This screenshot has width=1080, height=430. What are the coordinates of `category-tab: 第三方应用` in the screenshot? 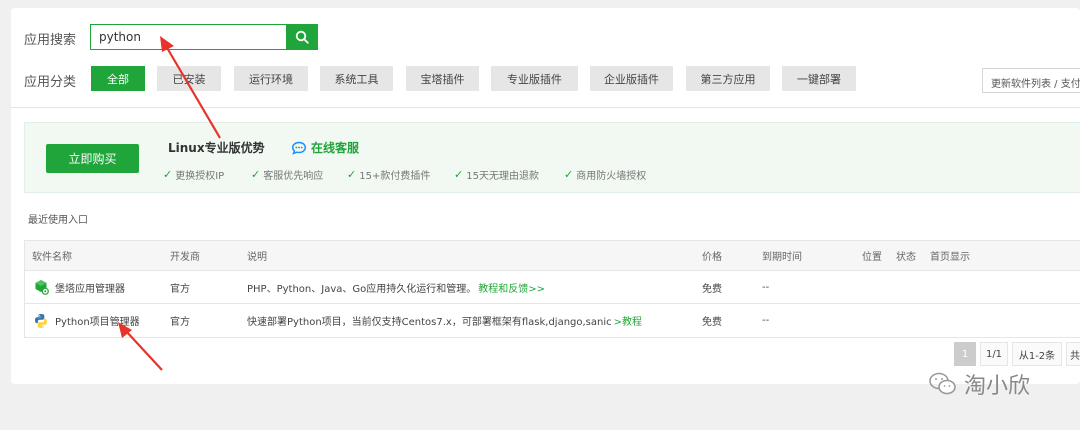 It's located at (728, 78).